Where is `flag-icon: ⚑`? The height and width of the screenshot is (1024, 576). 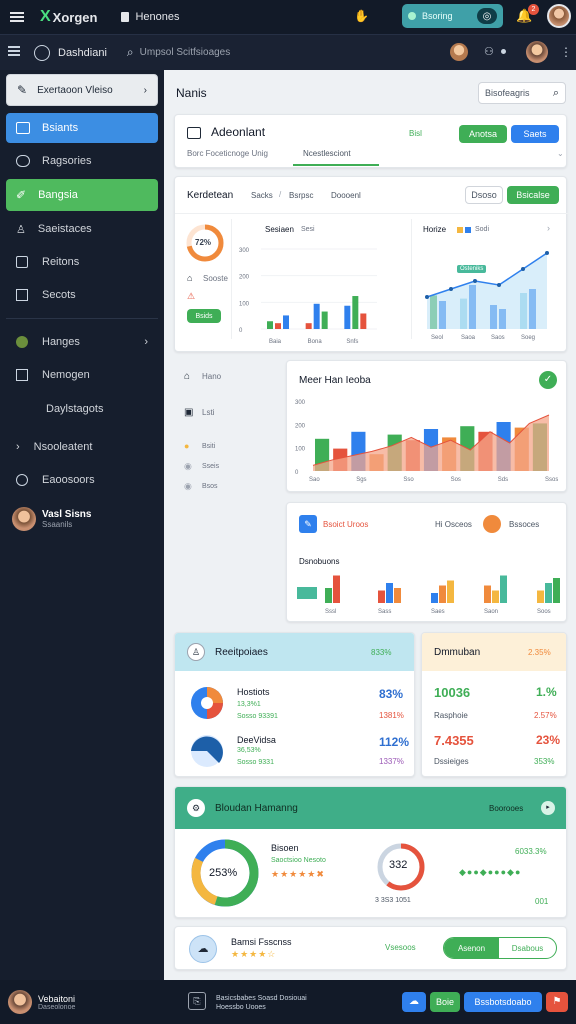 flag-icon: ⚑ is located at coordinates (557, 1002).